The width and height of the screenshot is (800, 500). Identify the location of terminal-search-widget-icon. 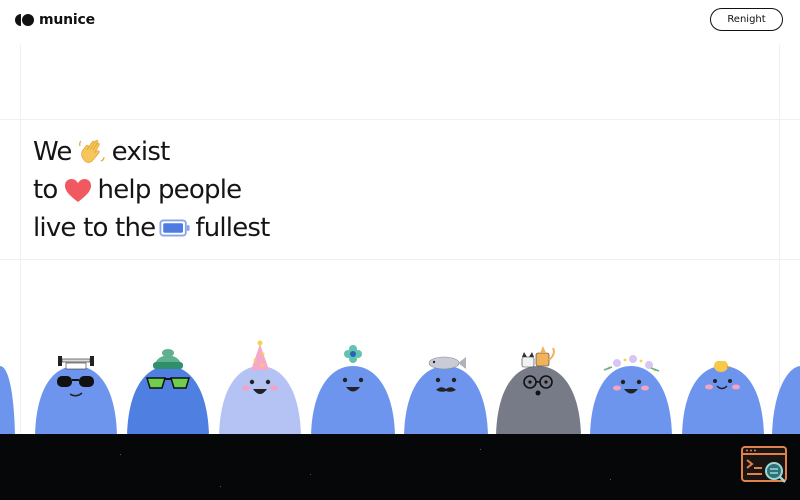
(765, 465).